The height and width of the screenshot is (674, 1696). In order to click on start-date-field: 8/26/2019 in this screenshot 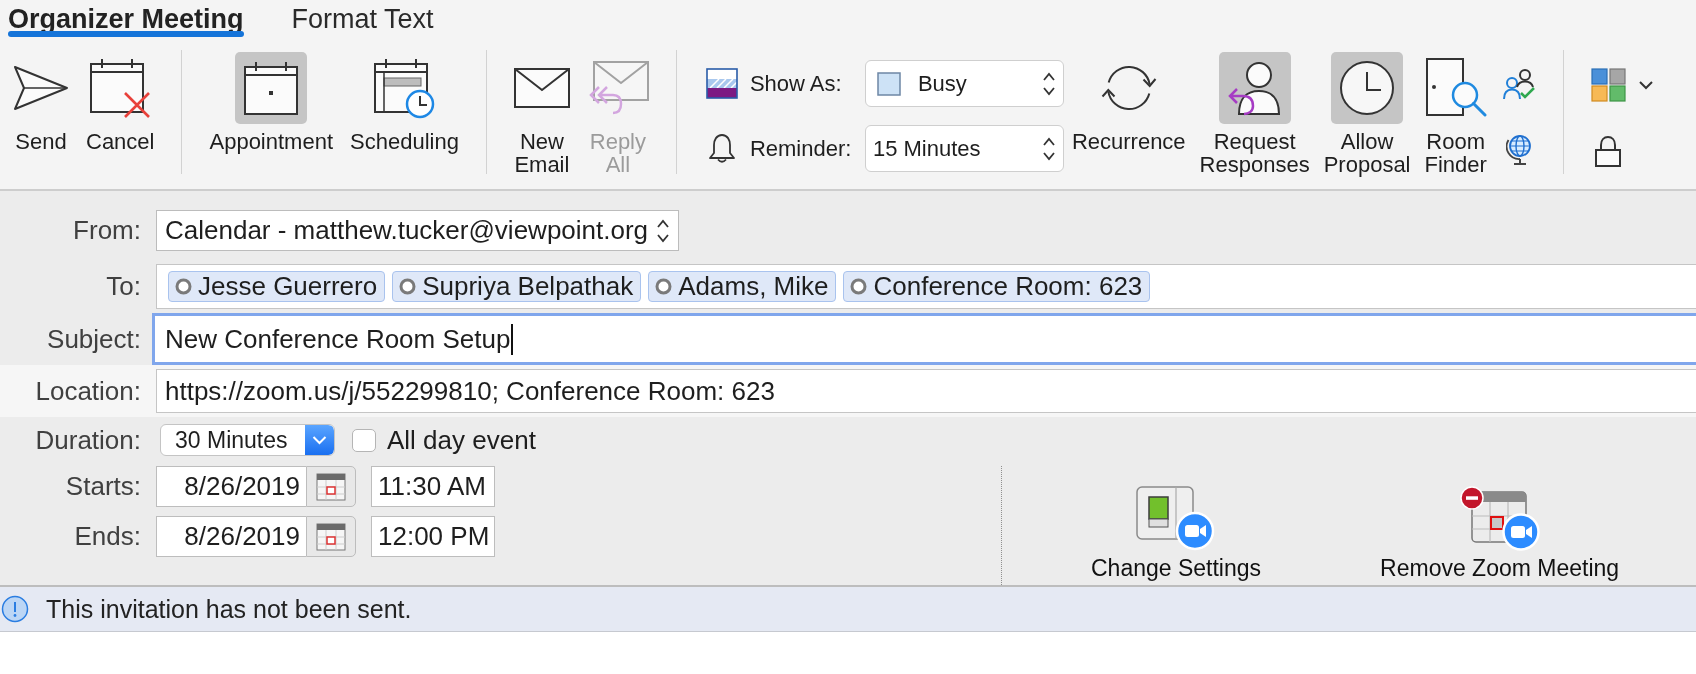, I will do `click(231, 486)`.